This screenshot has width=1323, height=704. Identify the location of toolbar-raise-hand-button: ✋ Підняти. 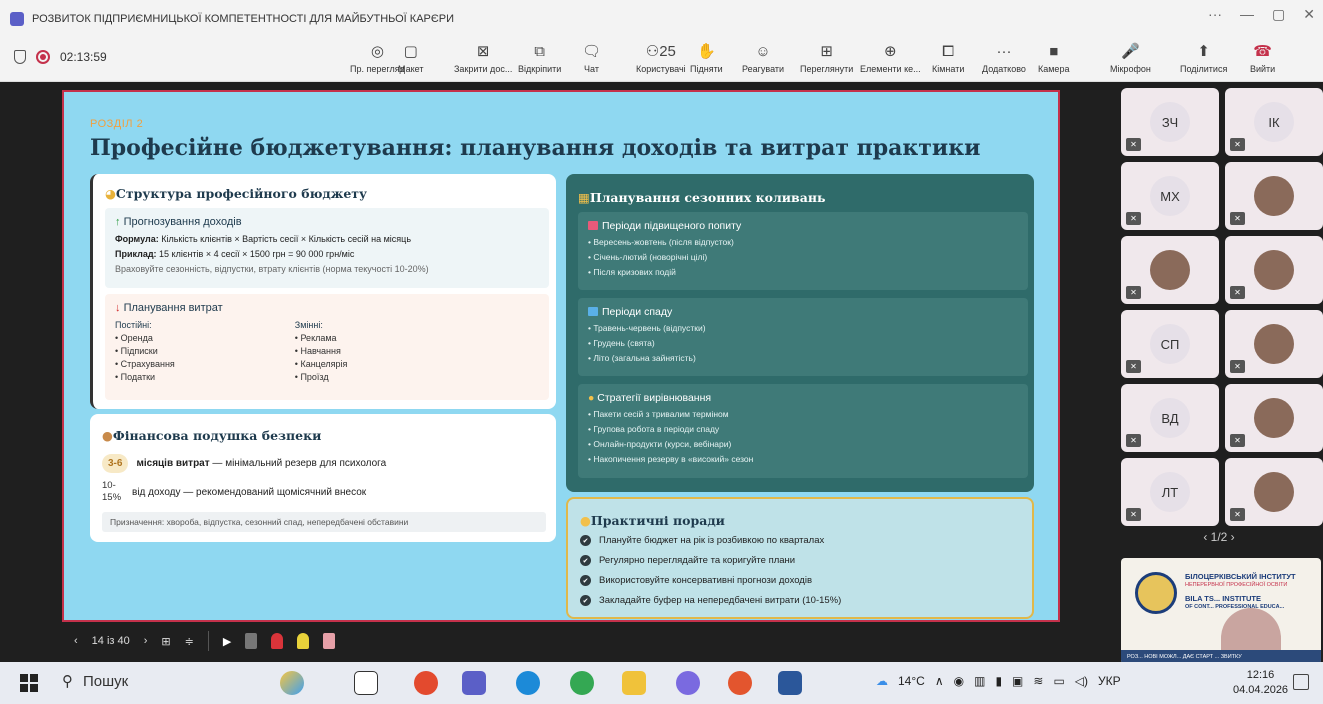
(706, 58).